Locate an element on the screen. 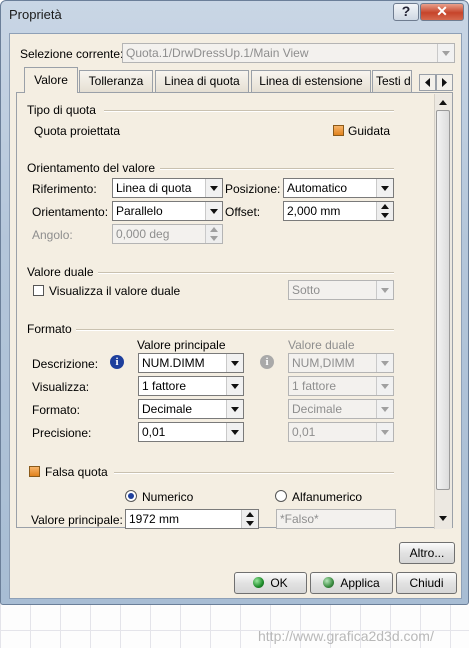  orientation-value: Parallelo is located at coordinates (139, 211).